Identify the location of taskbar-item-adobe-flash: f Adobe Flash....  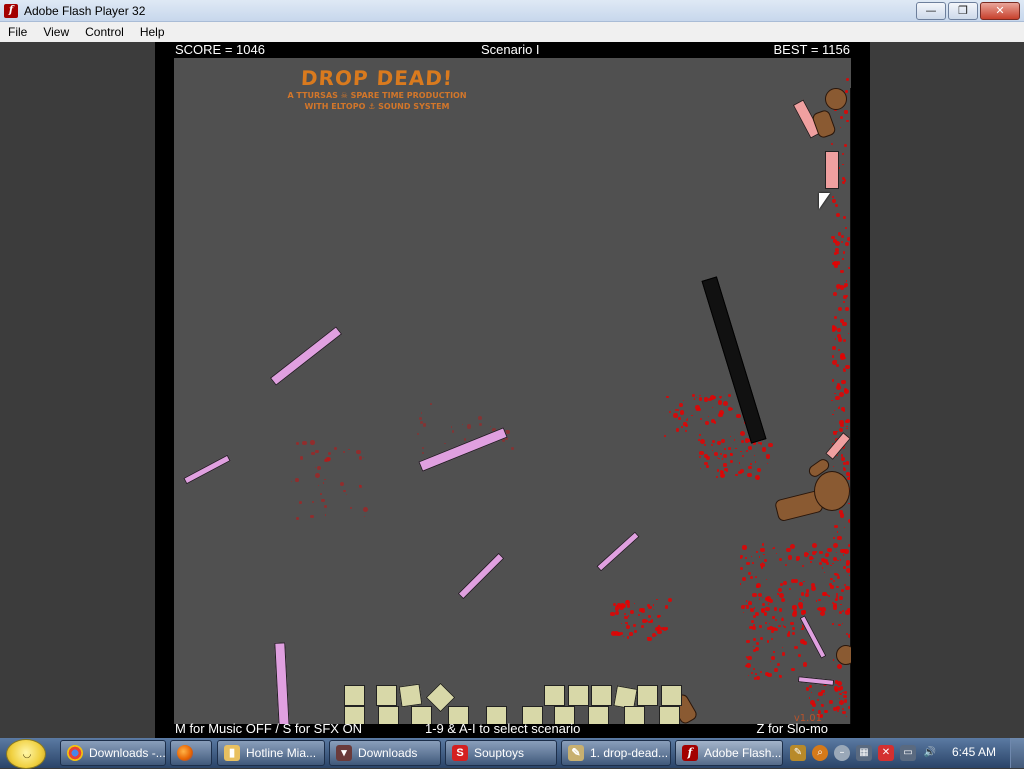
(729, 753).